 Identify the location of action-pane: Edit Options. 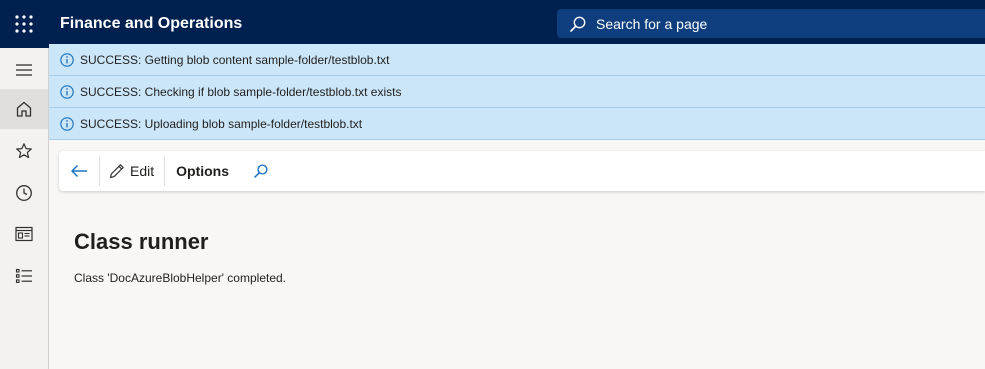
(522, 171).